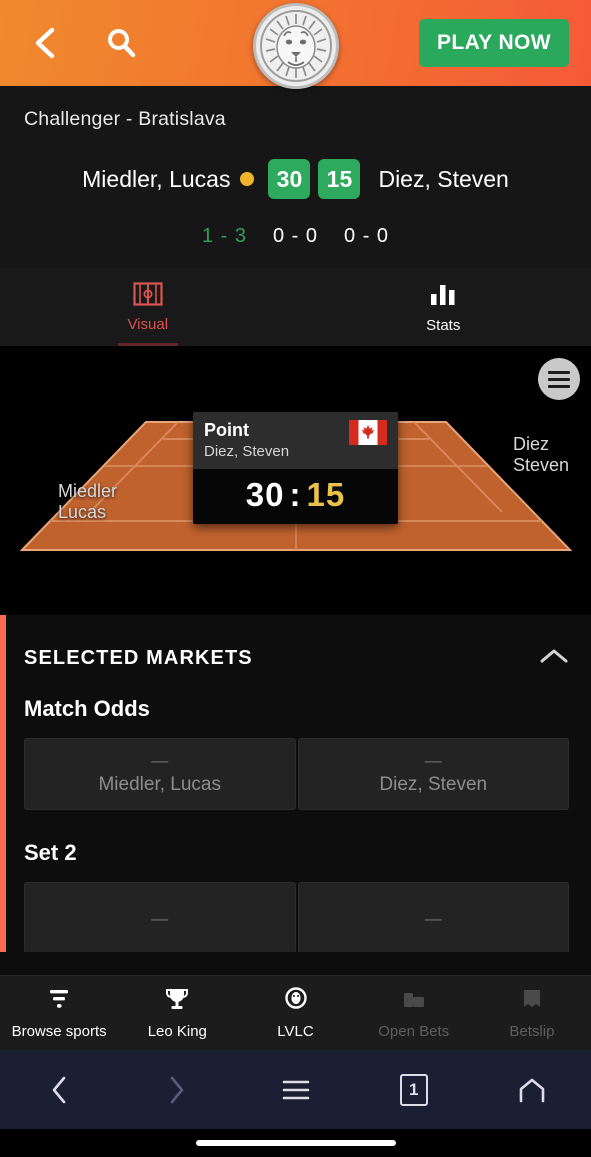  What do you see at coordinates (295, 1031) in the screenshot?
I see `nav-label: LVLC` at bounding box center [295, 1031].